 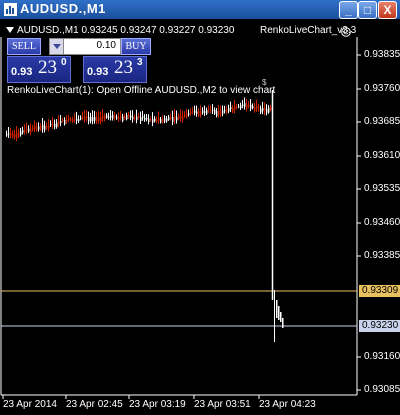 What do you see at coordinates (382, 255) in the screenshot?
I see `price-tick-label: 0.93385` at bounding box center [382, 255].